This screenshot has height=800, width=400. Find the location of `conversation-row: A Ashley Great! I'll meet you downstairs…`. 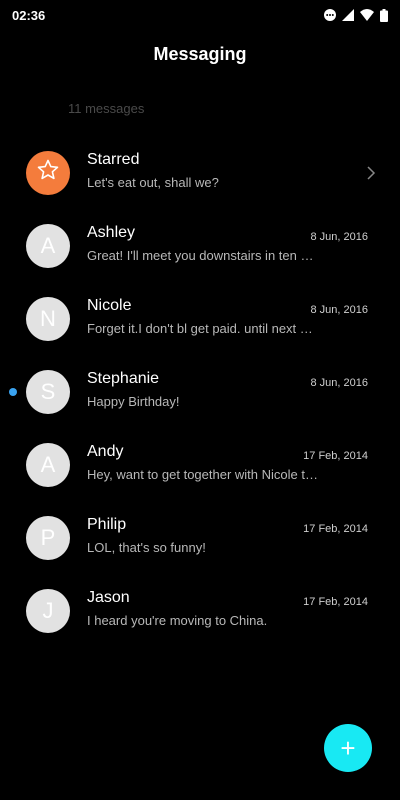

conversation-row: A Ashley Great! I'll meet you downstairs… is located at coordinates (200, 245).